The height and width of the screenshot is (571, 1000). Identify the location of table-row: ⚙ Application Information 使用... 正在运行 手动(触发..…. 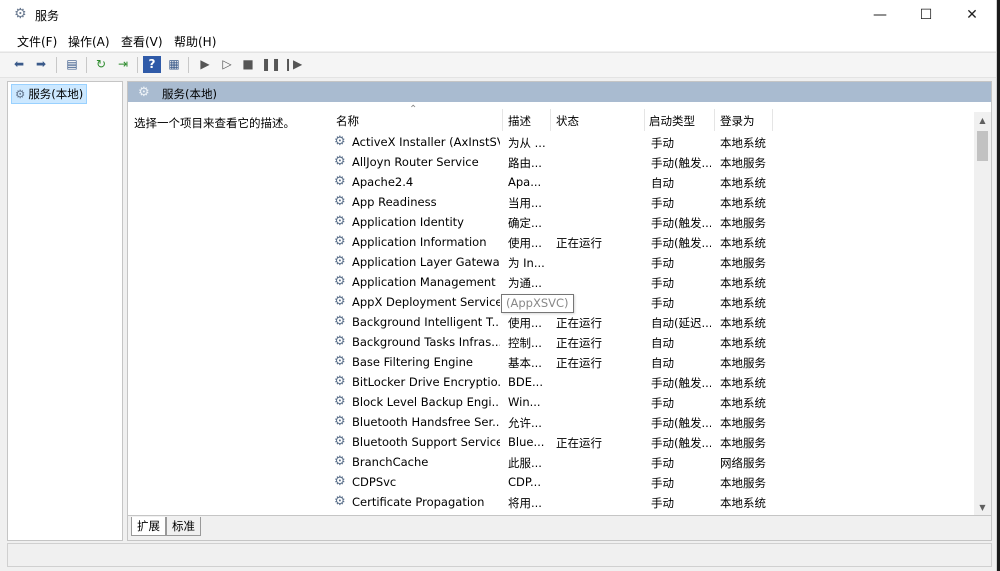
(646, 242).